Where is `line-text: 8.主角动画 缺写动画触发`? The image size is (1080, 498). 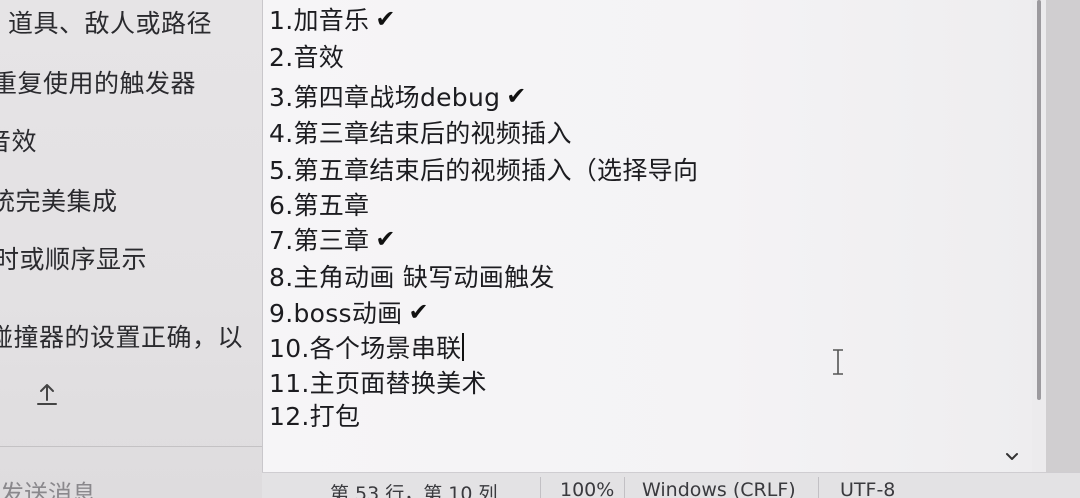
line-text: 8.主角动画 缺写动画触发 is located at coordinates (412, 277).